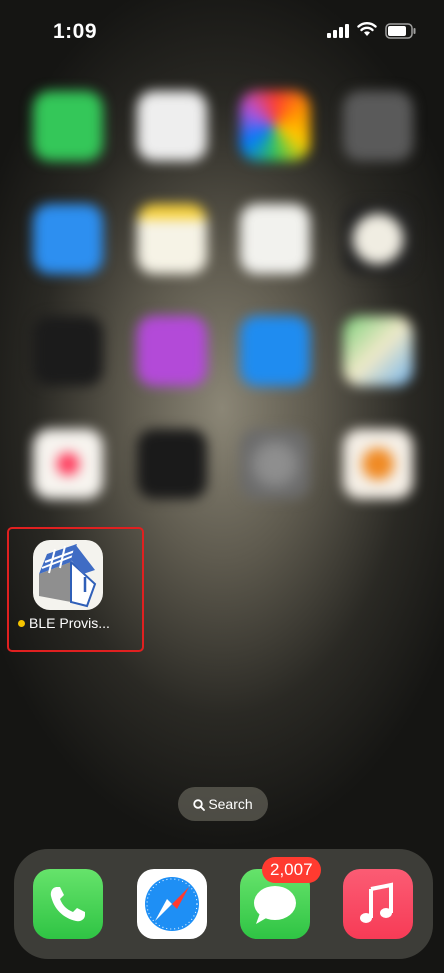  I want to click on cellular-signal-icon, so click(338, 31).